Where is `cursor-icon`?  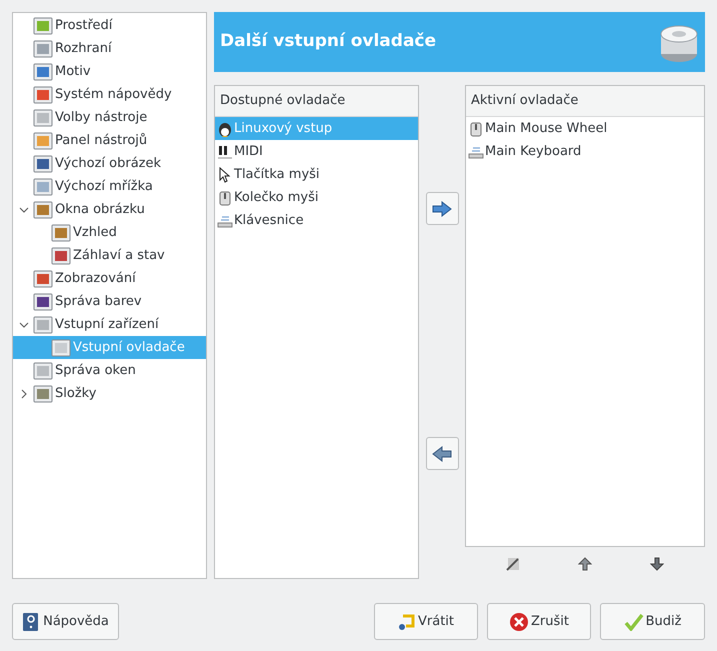 cursor-icon is located at coordinates (225, 174).